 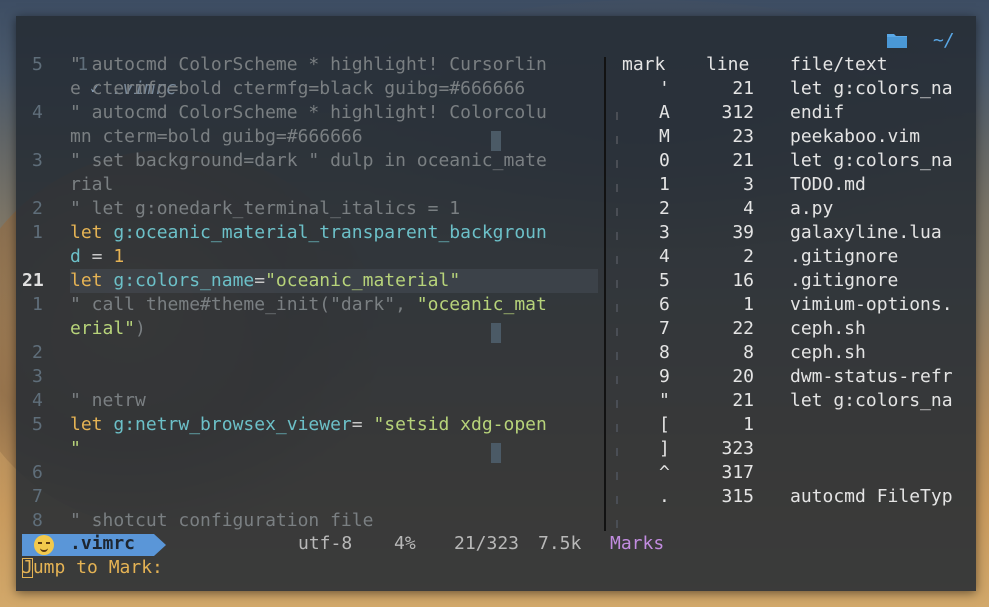 I want to click on code-line: d = 1, so click(x=97, y=257).